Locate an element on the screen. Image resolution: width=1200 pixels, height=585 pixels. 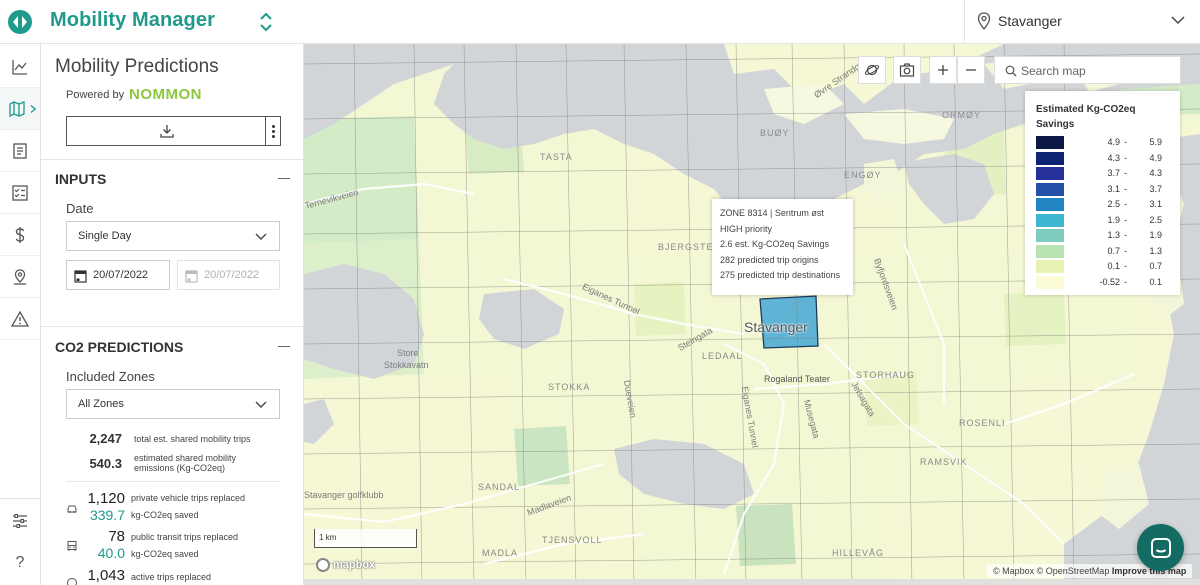
legend-max: 3.7 is located at coordinates (1155, 188).